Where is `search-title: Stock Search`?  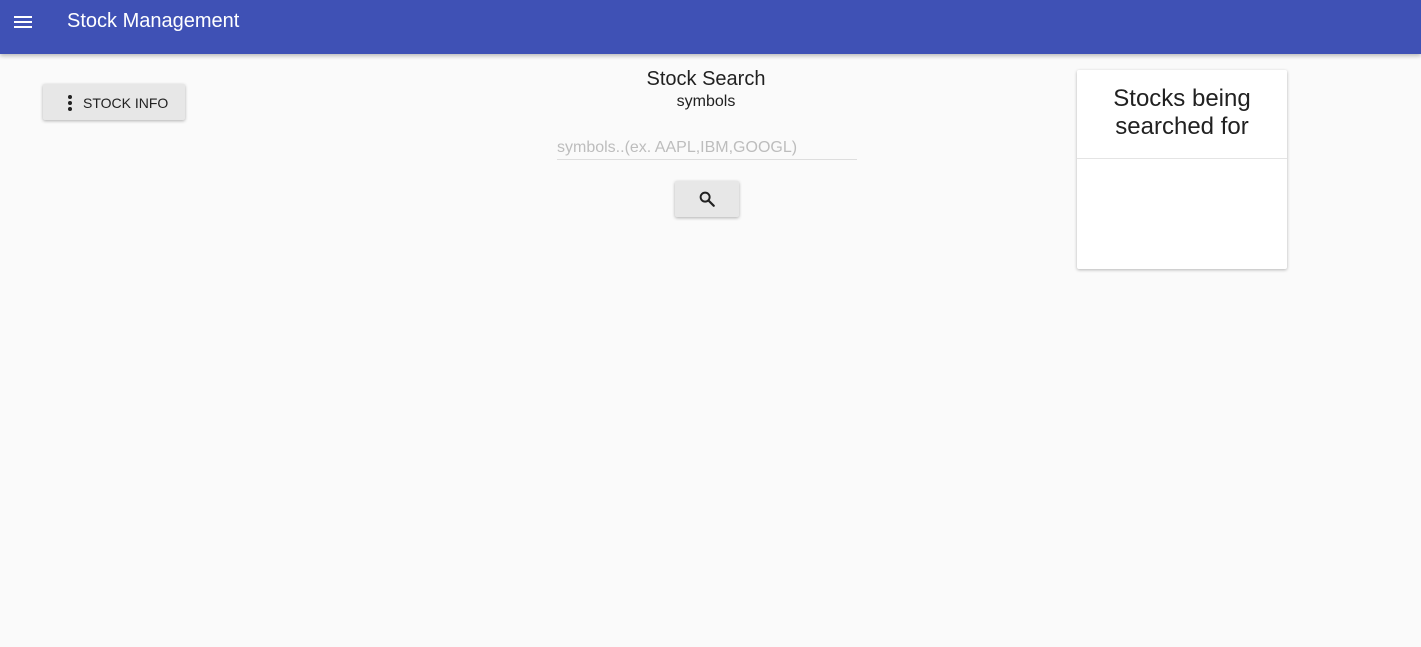
search-title: Stock Search is located at coordinates (706, 79).